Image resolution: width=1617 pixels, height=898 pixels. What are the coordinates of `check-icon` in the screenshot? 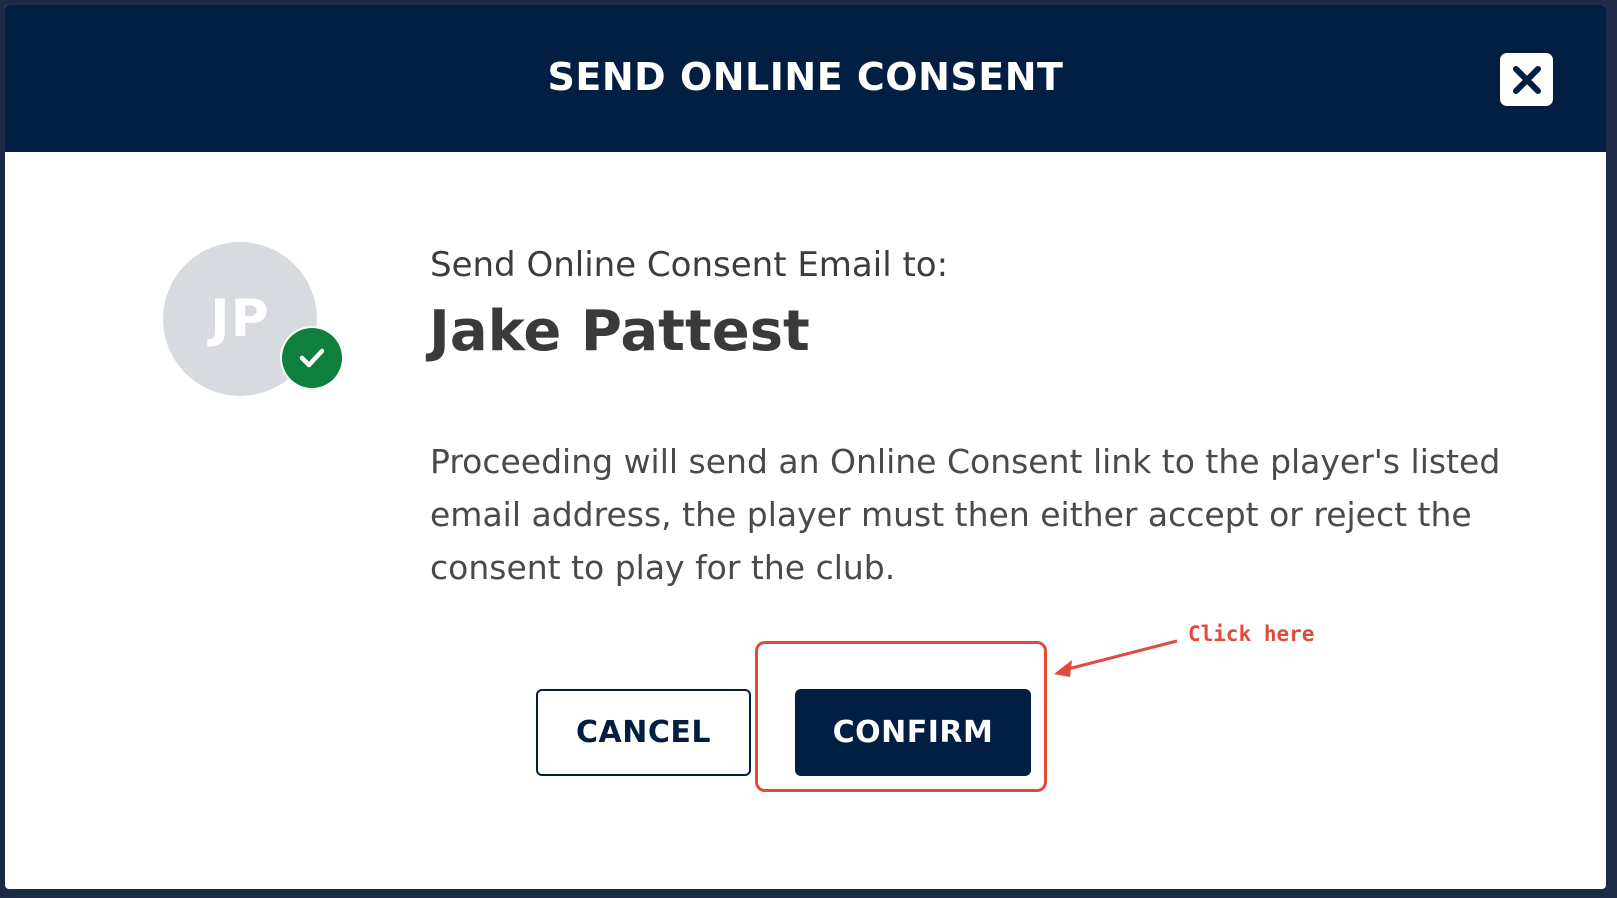 It's located at (312, 358).